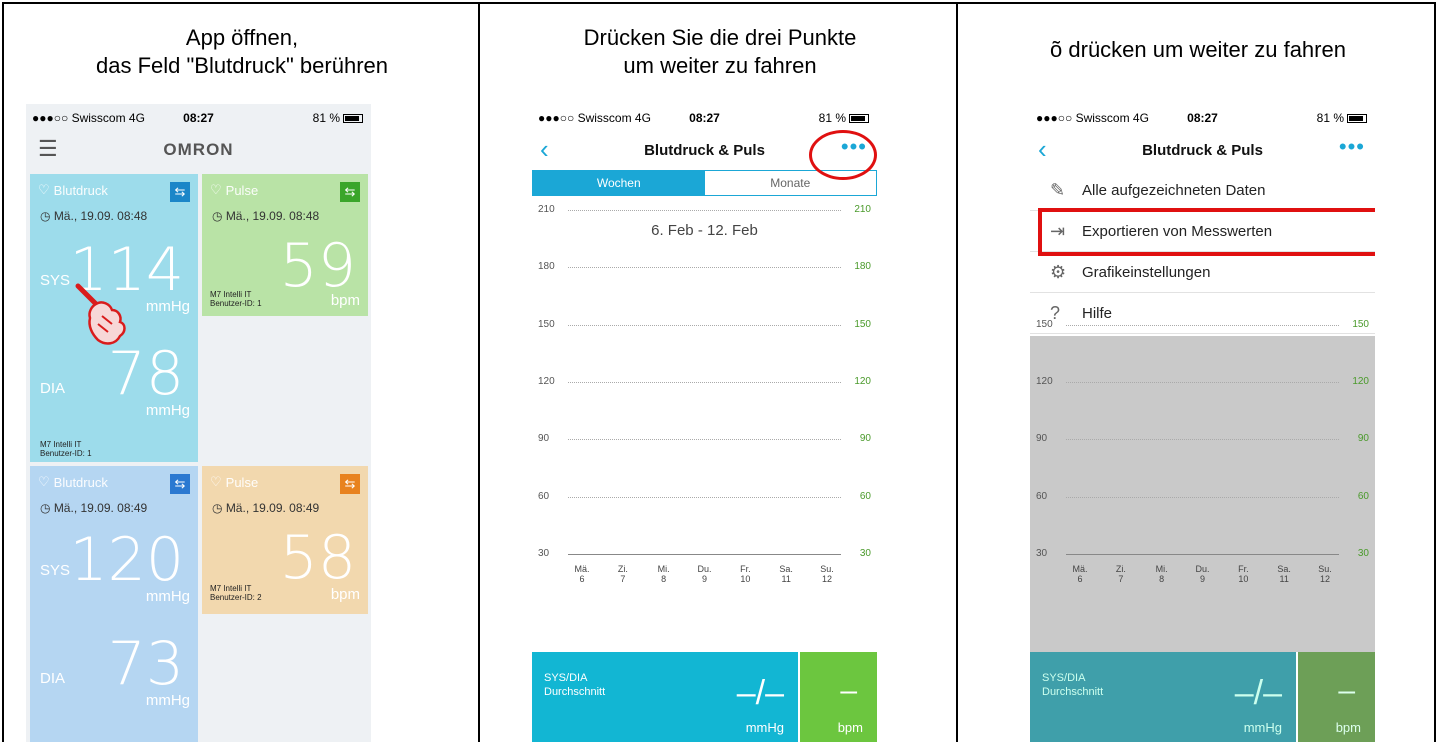 The image size is (1438, 742). I want to click on chart-navbar: ‹ Blutdruck & Puls •••, so click(1202, 150).